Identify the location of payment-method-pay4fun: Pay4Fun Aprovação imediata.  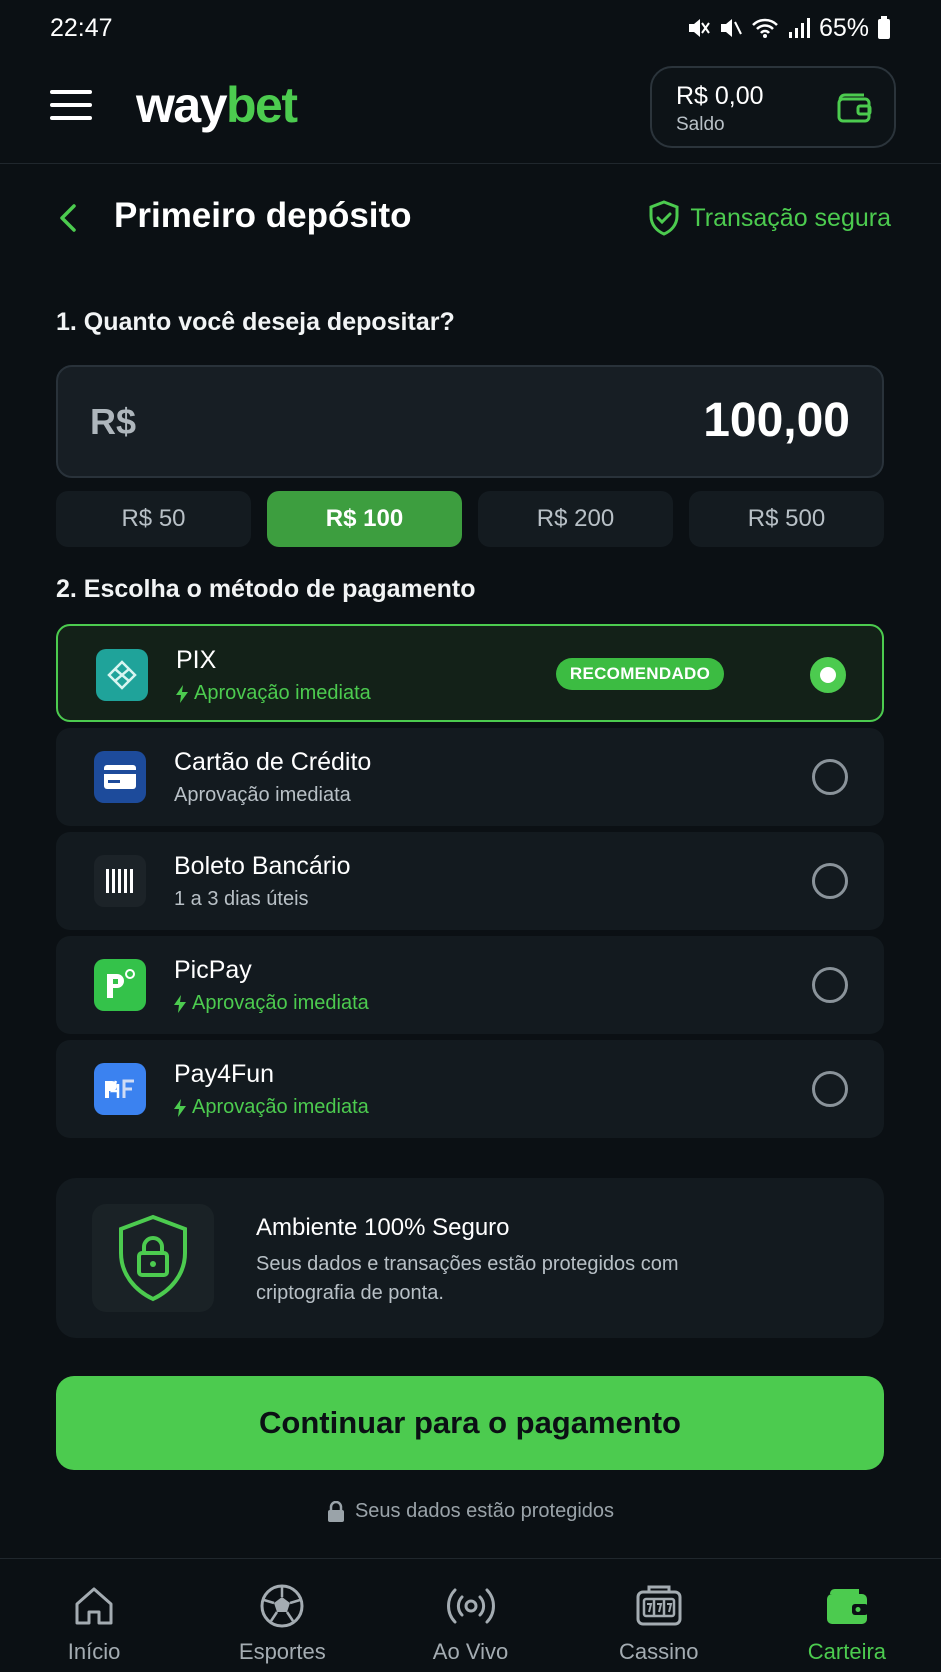
(470, 1089).